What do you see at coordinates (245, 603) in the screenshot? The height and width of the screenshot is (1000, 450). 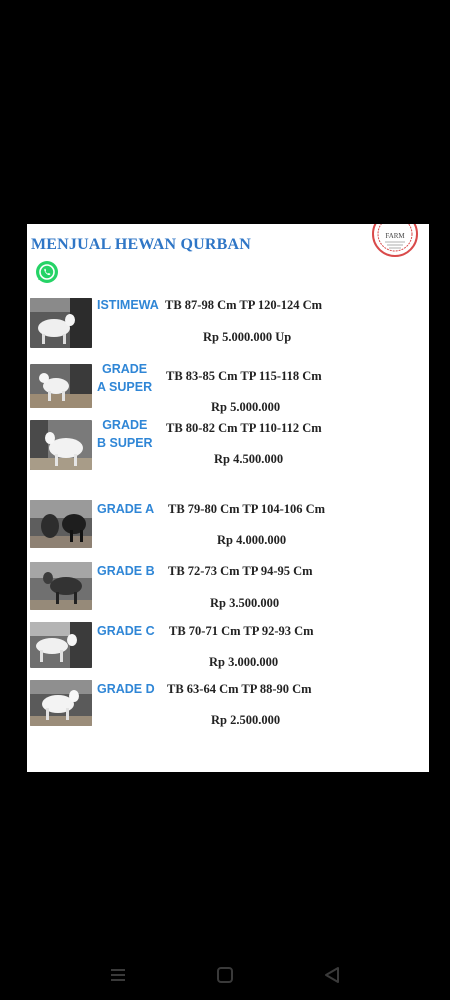 I see `price: Rp 3.500.000` at bounding box center [245, 603].